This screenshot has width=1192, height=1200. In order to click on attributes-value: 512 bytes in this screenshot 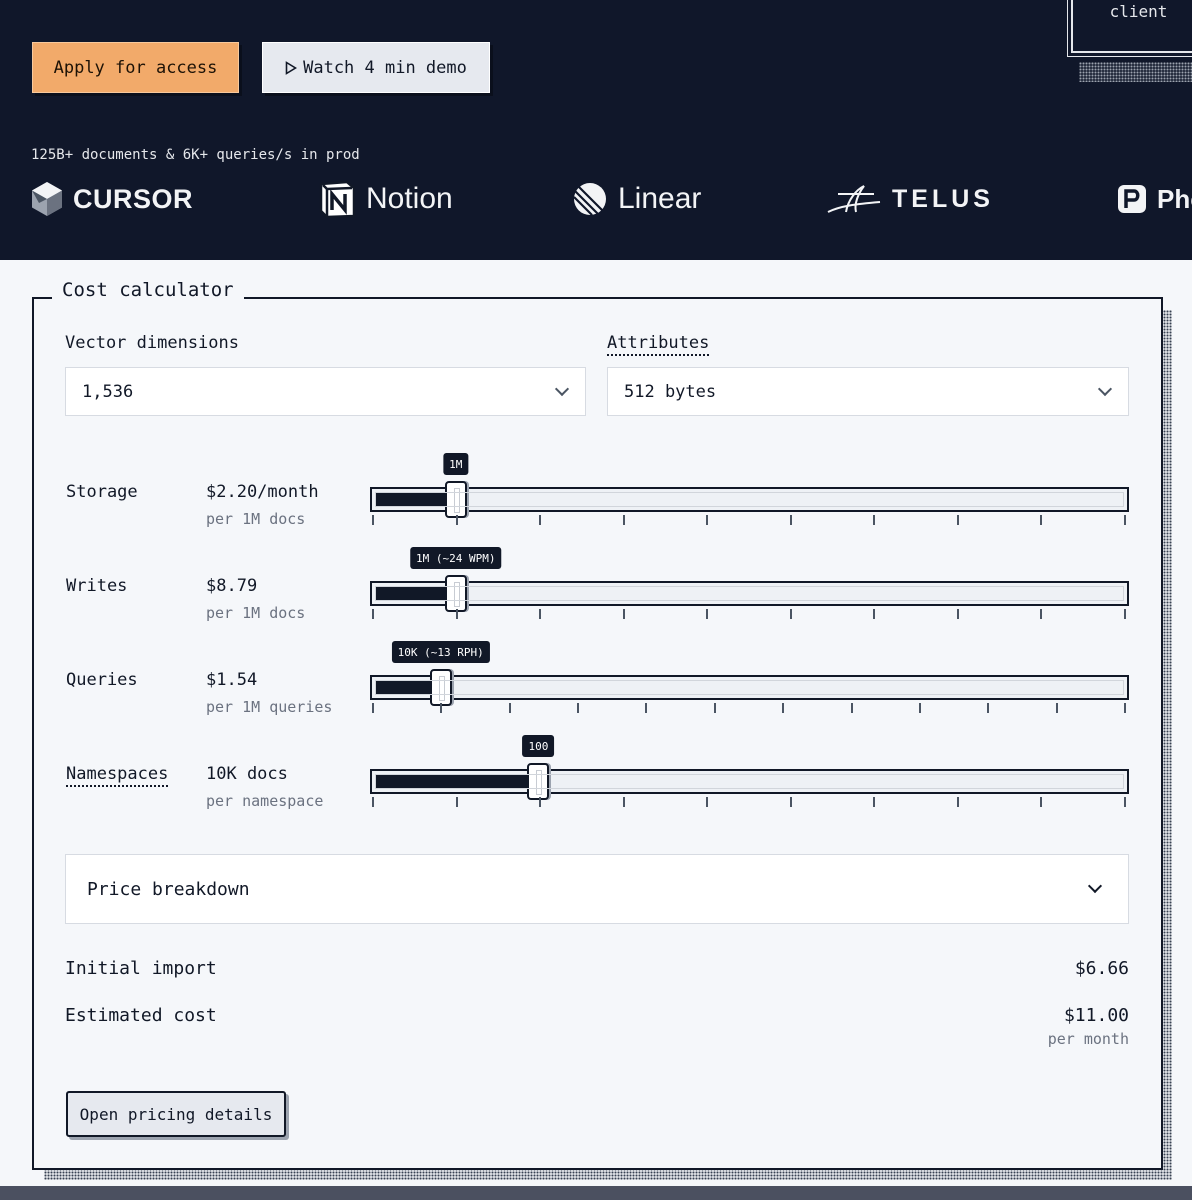, I will do `click(670, 391)`.